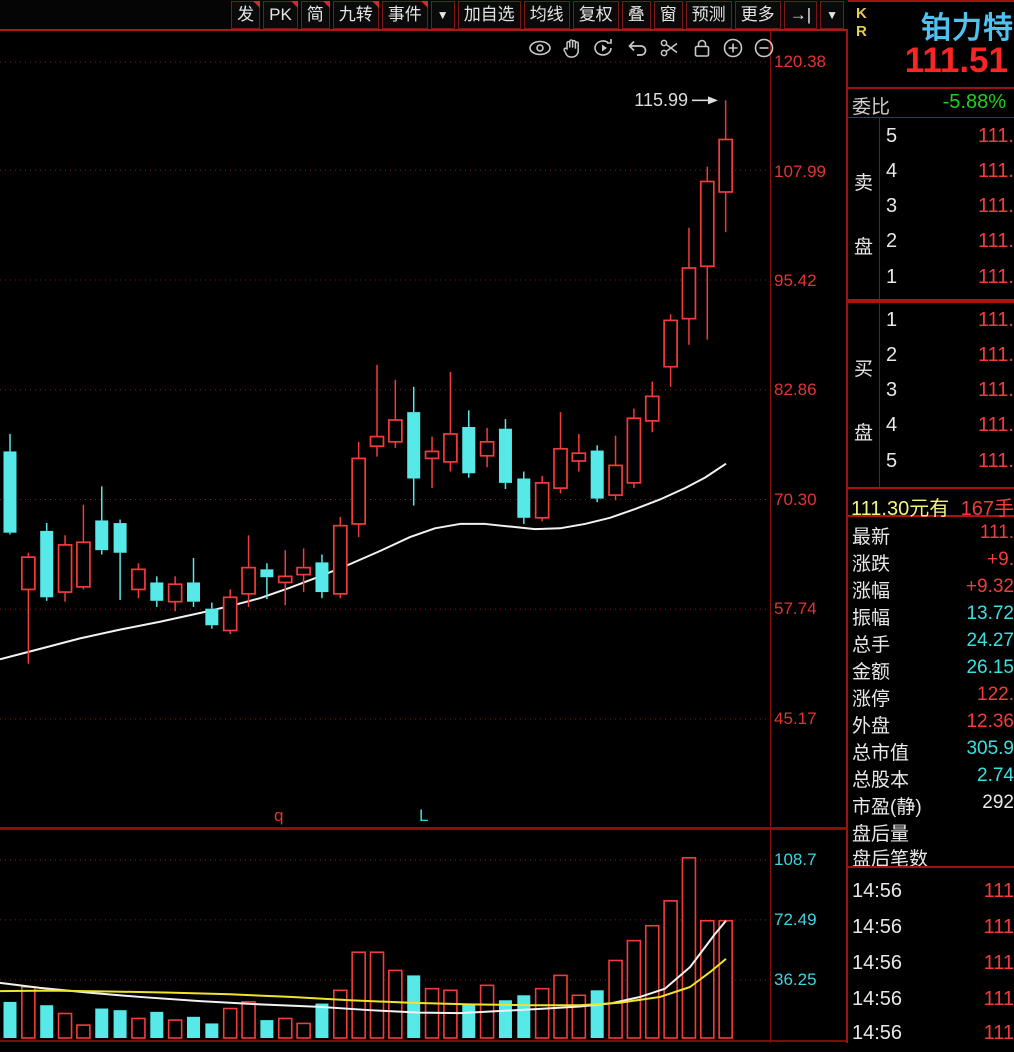  Describe the element at coordinates (670, 48) in the screenshot. I see `scissors-icon` at that location.